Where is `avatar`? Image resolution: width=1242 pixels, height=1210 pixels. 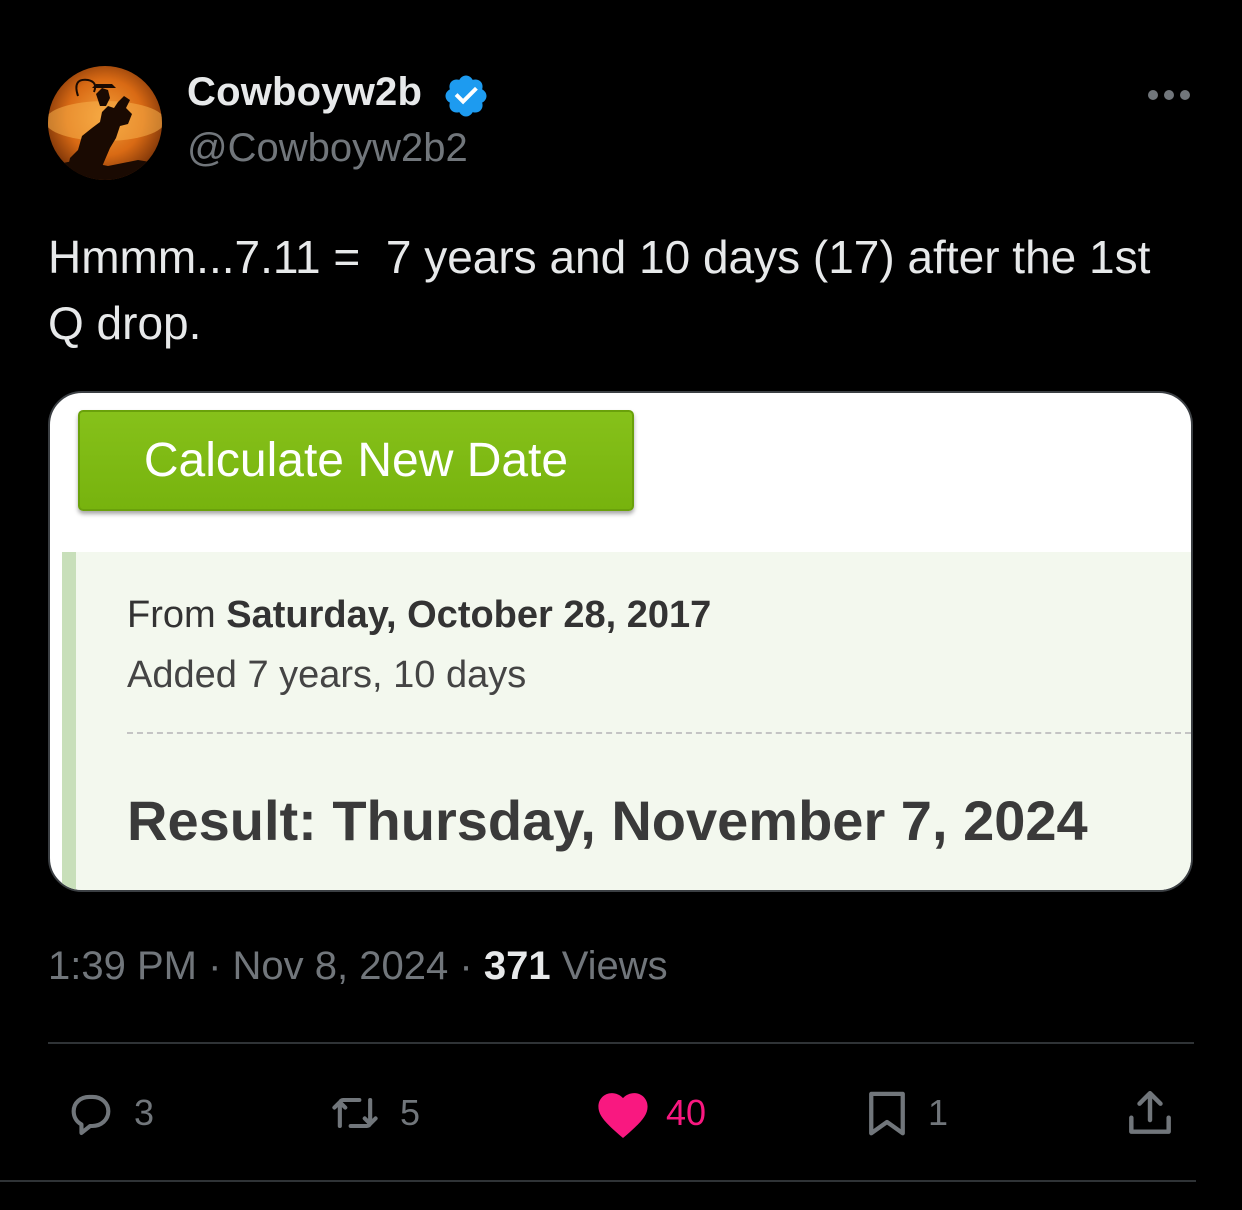
avatar is located at coordinates (105, 123).